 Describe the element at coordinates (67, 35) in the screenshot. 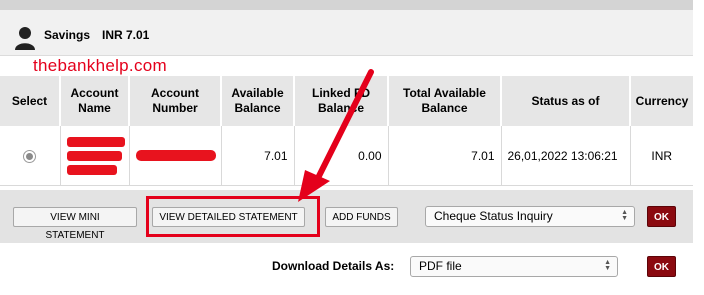

I see `account-type-label: Savings` at that location.